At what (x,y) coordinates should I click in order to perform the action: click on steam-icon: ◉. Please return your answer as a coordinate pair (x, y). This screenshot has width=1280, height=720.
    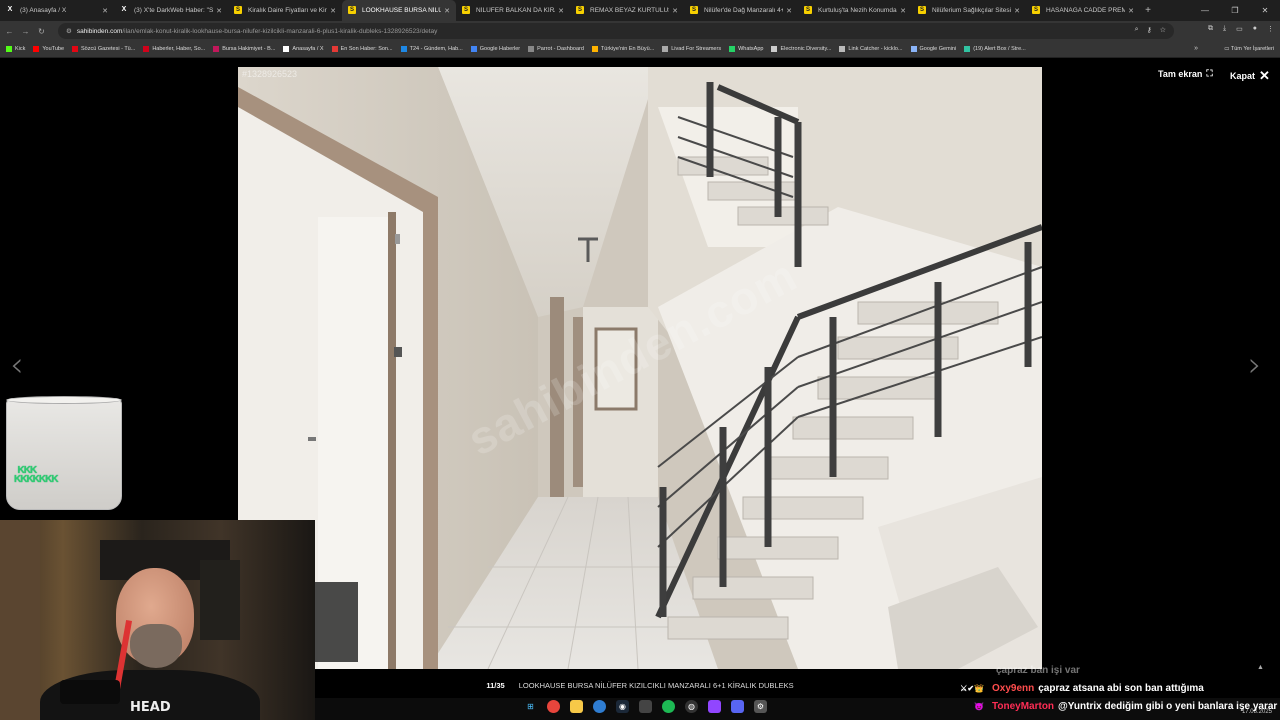
    Looking at the image, I should click on (622, 706).